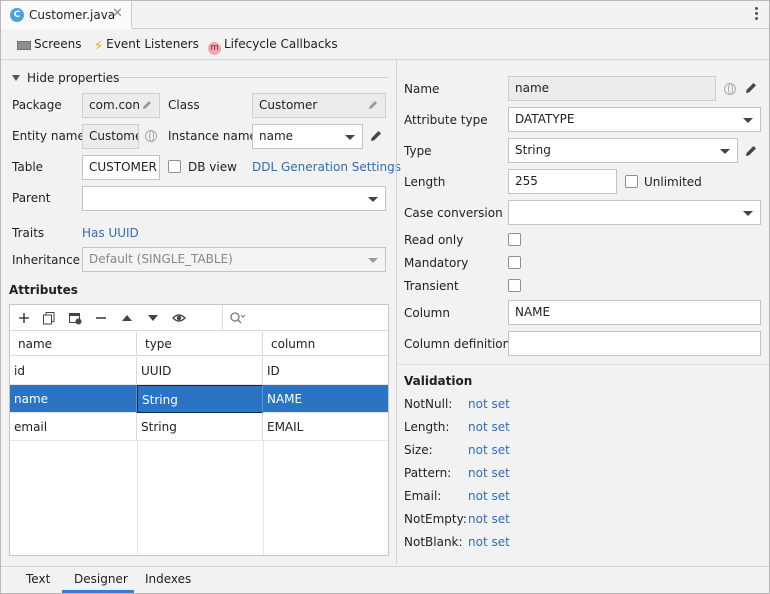 This screenshot has width=770, height=594. Describe the element at coordinates (65, 78) in the screenshot. I see `hide-properties-toggle: Hide properties` at that location.